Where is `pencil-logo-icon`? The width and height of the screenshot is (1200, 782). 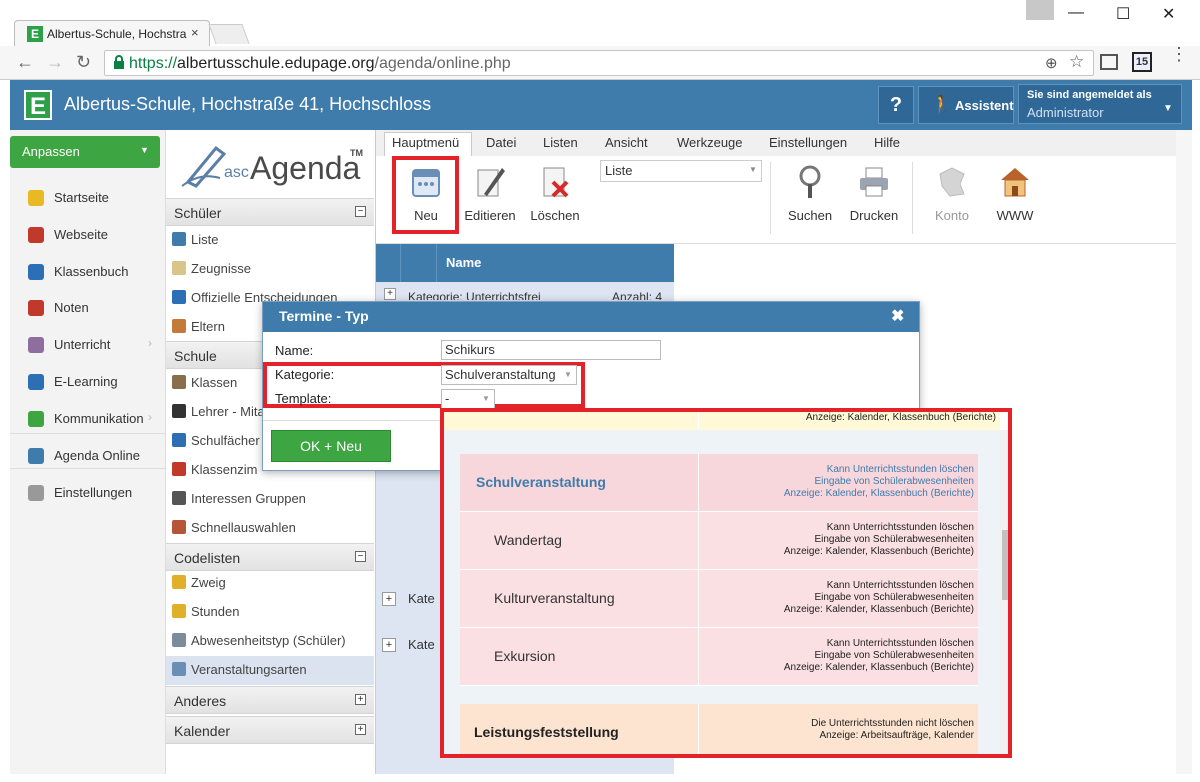
pencil-logo-icon is located at coordinates (204, 166).